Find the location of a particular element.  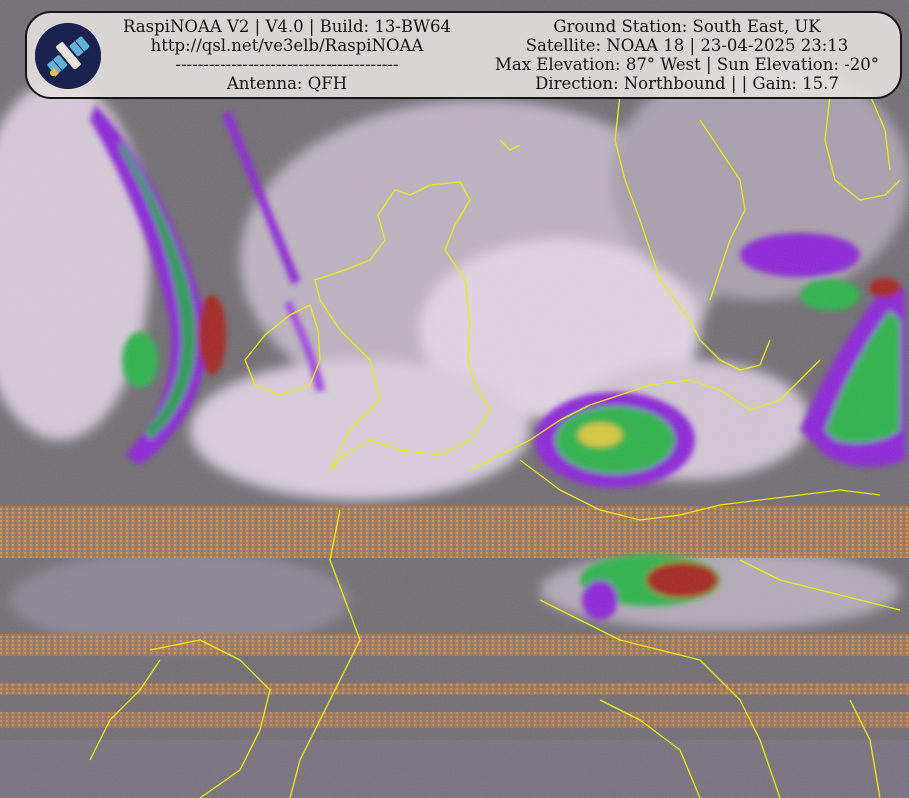

direction-gain-label: Direction: Northbound | | Gain: 15.7 is located at coordinates (687, 83).